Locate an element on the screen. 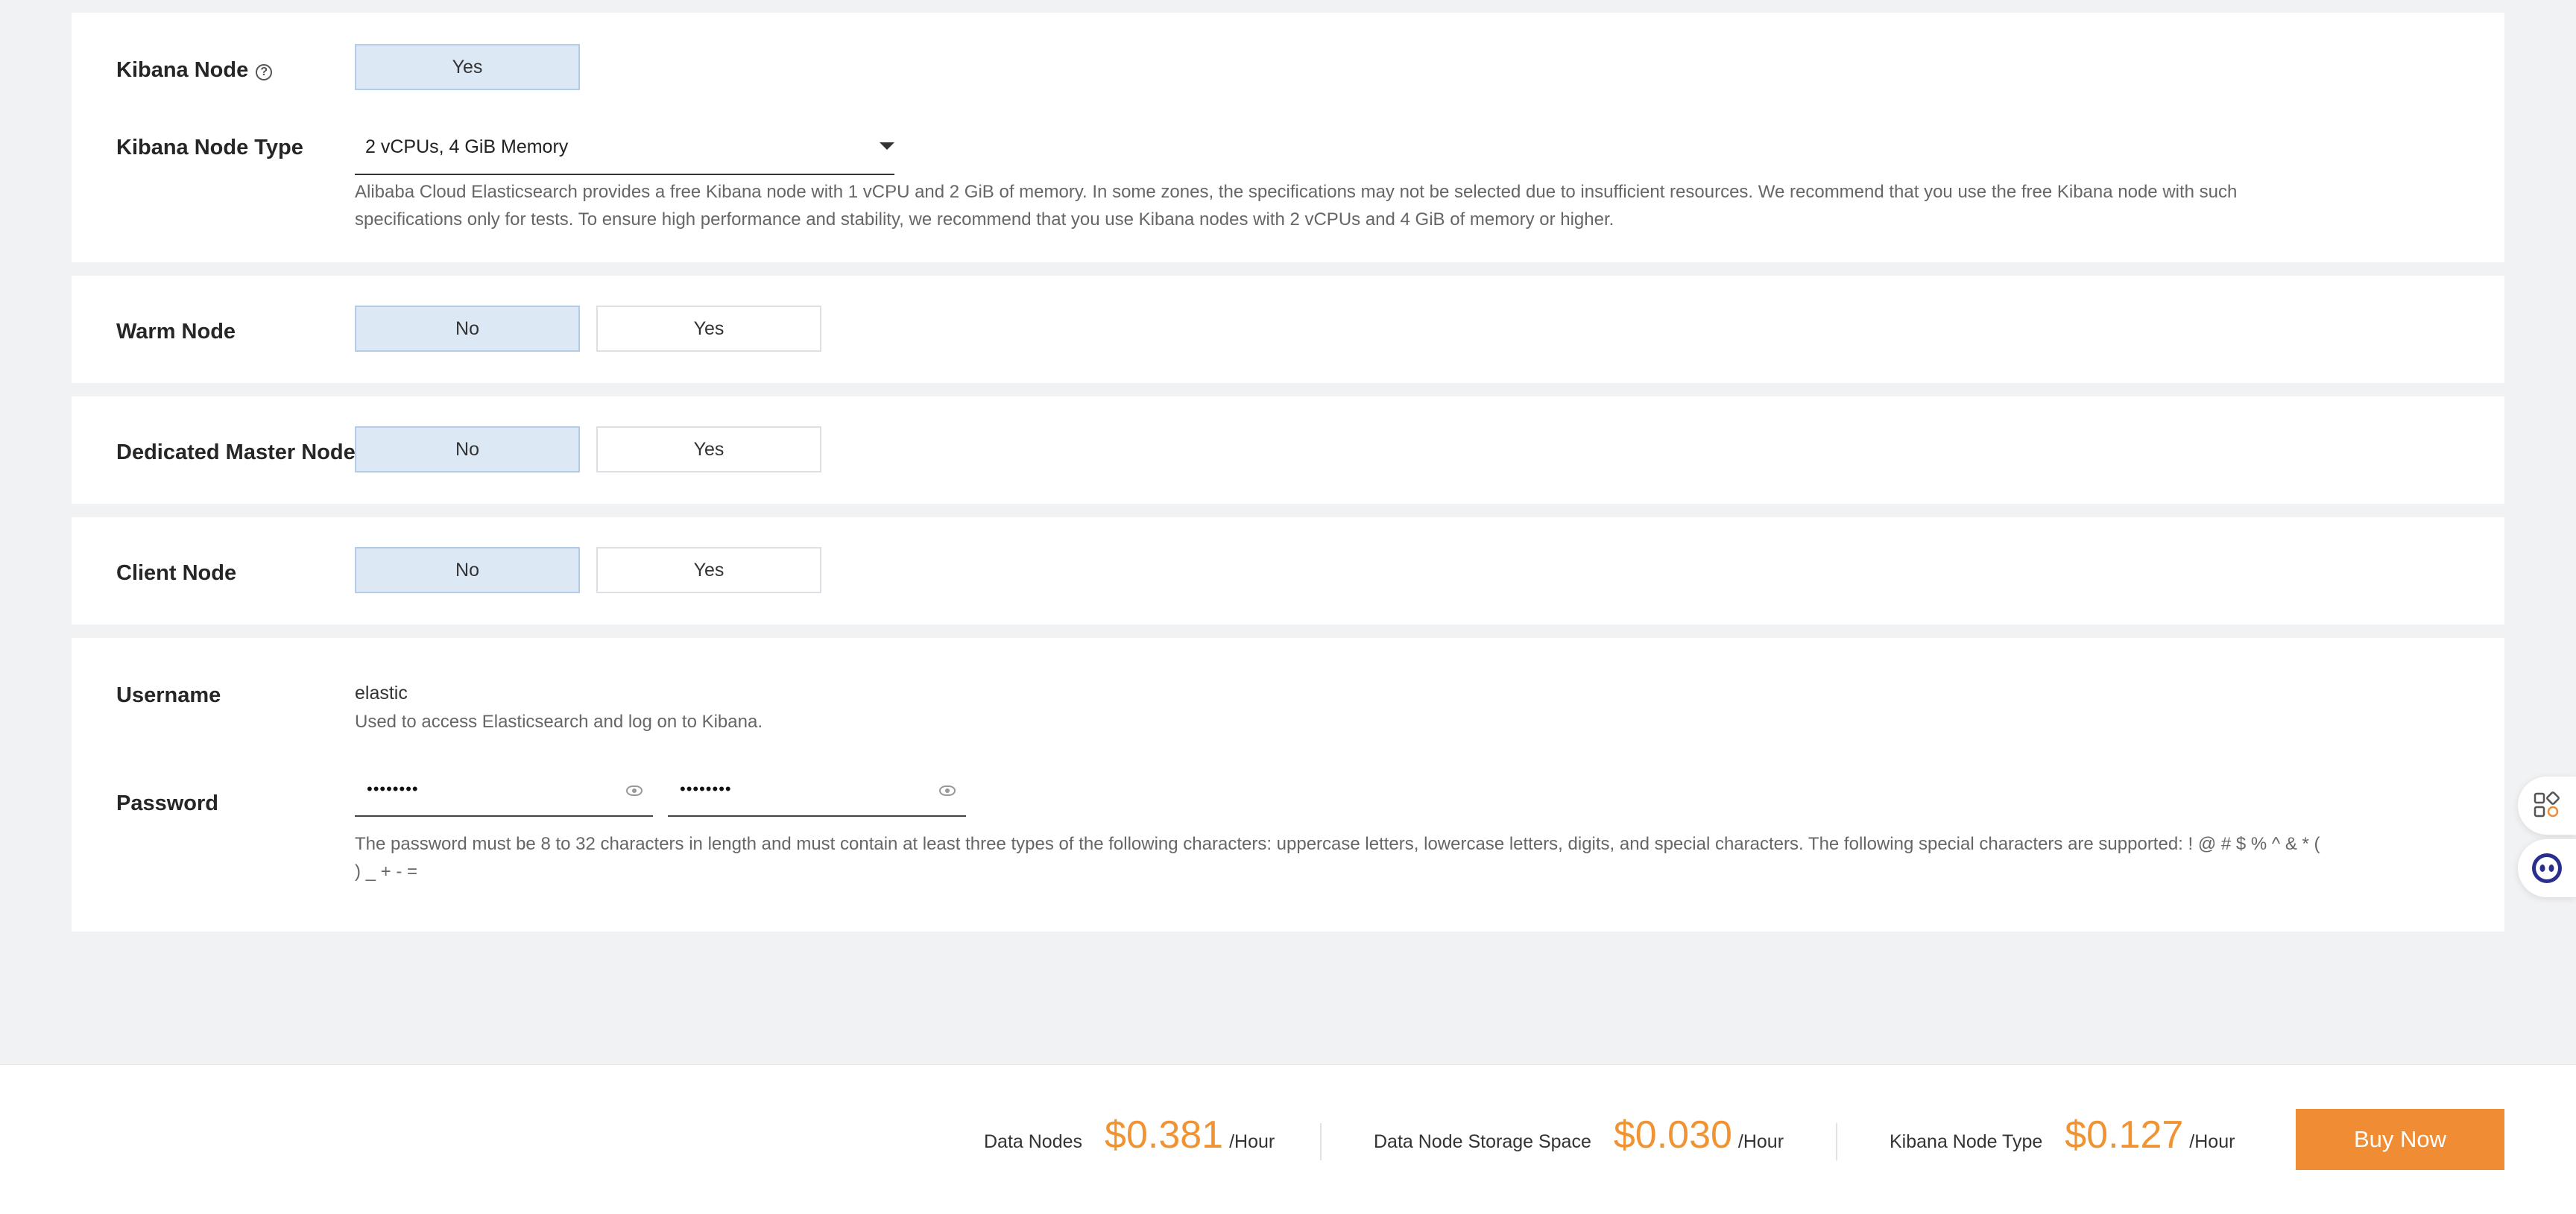 The width and height of the screenshot is (2576, 1214). master-node-label: Dedicated Master Node is located at coordinates (236, 452).